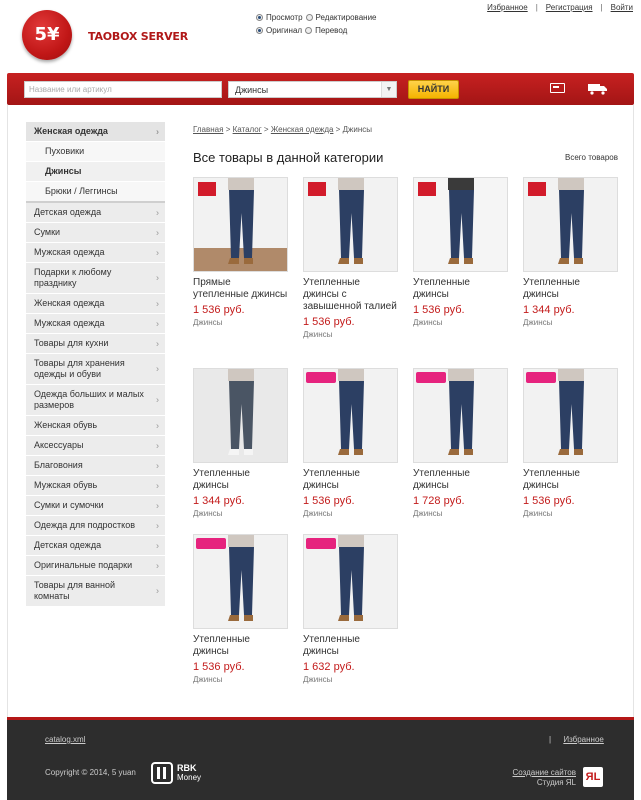  What do you see at coordinates (569, 7) in the screenshot?
I see `register-link: Регистрация` at bounding box center [569, 7].